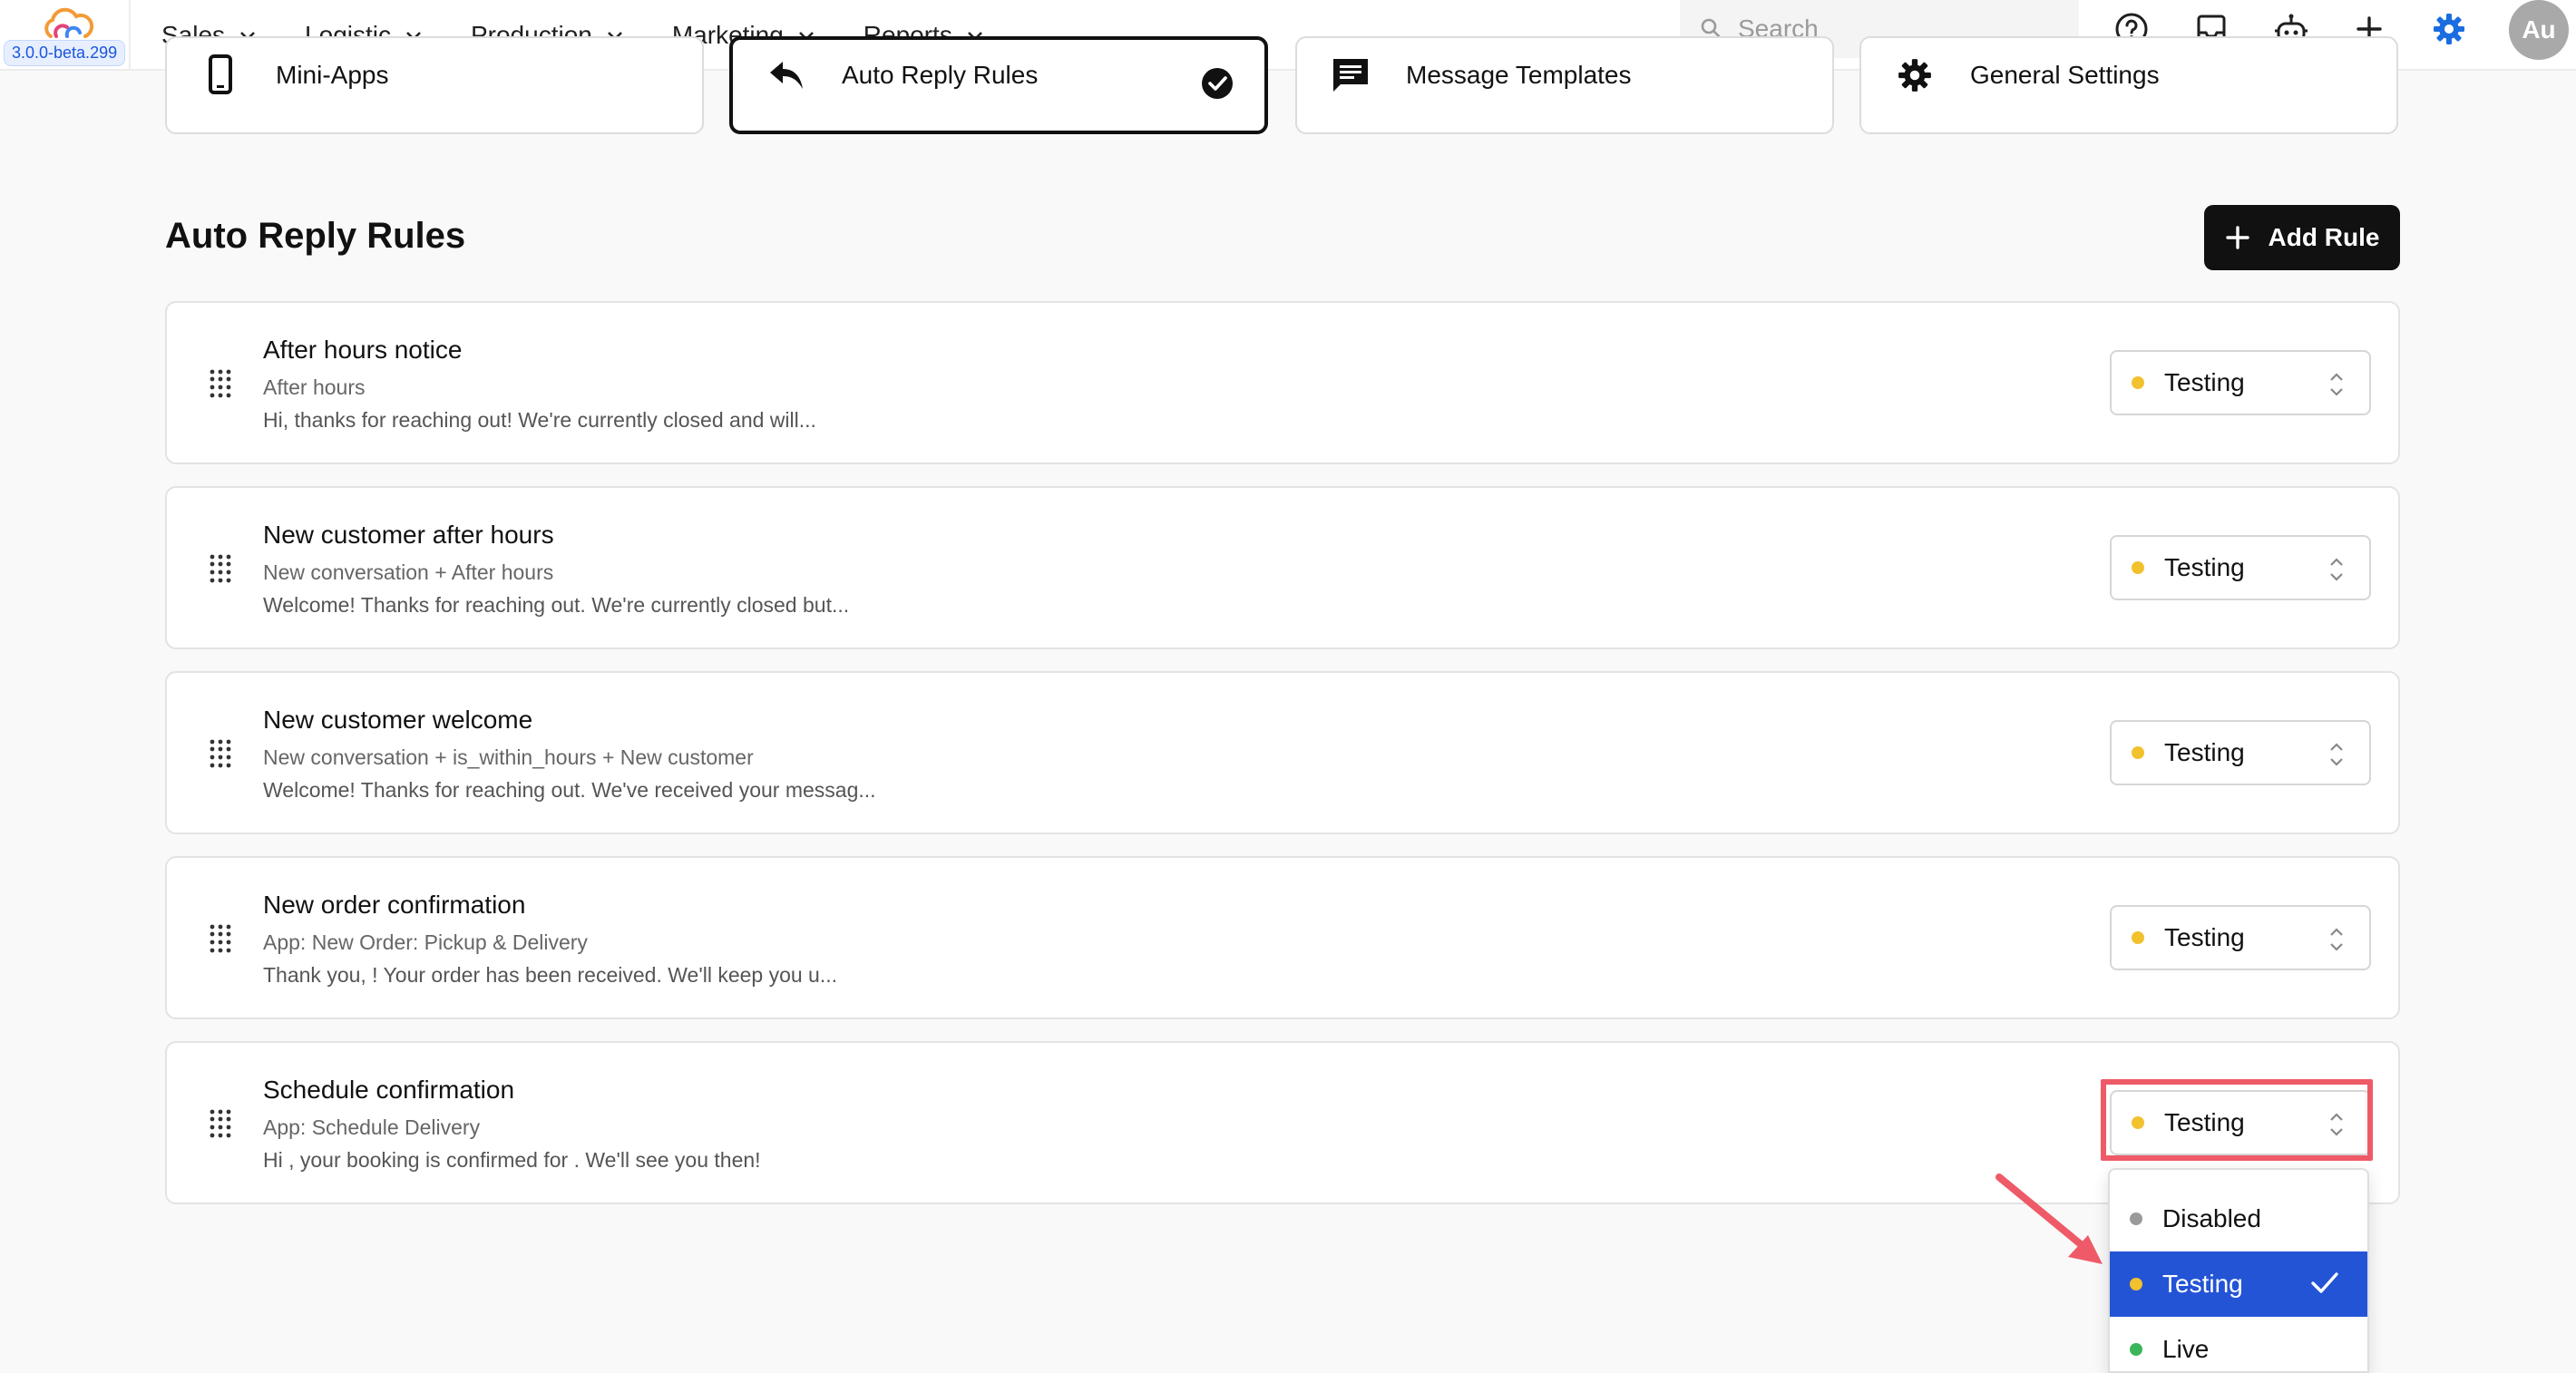 The width and height of the screenshot is (2576, 1373). I want to click on rule-title: New order confirmation, so click(394, 905).